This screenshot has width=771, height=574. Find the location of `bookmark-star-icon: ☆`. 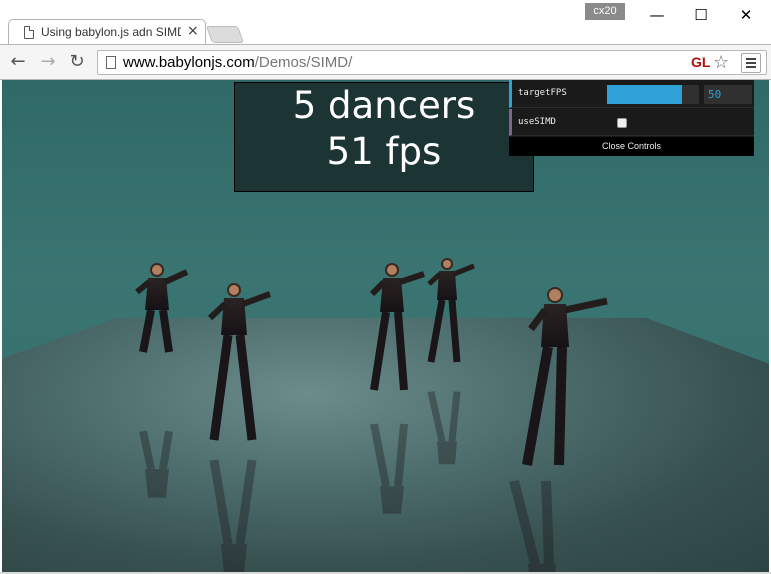

bookmark-star-icon: ☆ is located at coordinates (721, 62).